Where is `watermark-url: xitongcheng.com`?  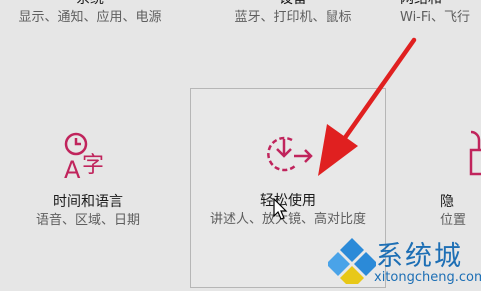
watermark-url: xitongcheng.com is located at coordinates (427, 277).